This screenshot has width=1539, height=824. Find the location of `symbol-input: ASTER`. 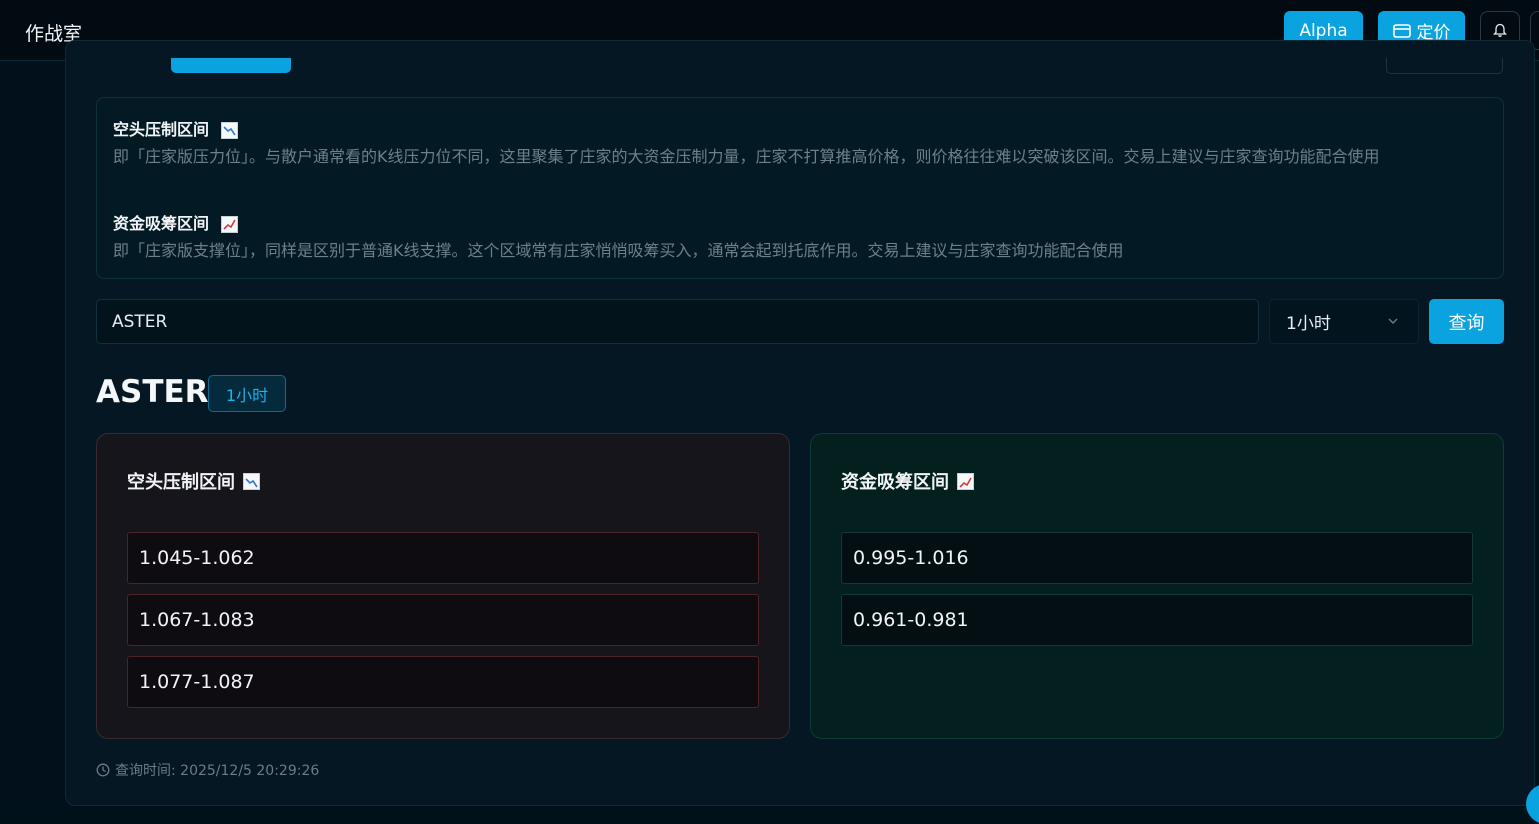

symbol-input: ASTER is located at coordinates (677, 321).